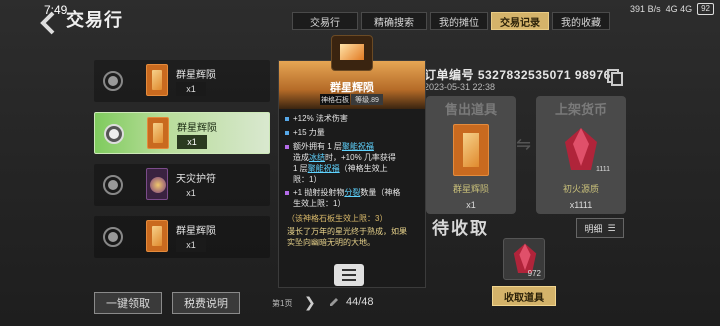 This screenshot has height=326, width=720. I want to click on effect-line: 生效上限：1）, so click(319, 203).